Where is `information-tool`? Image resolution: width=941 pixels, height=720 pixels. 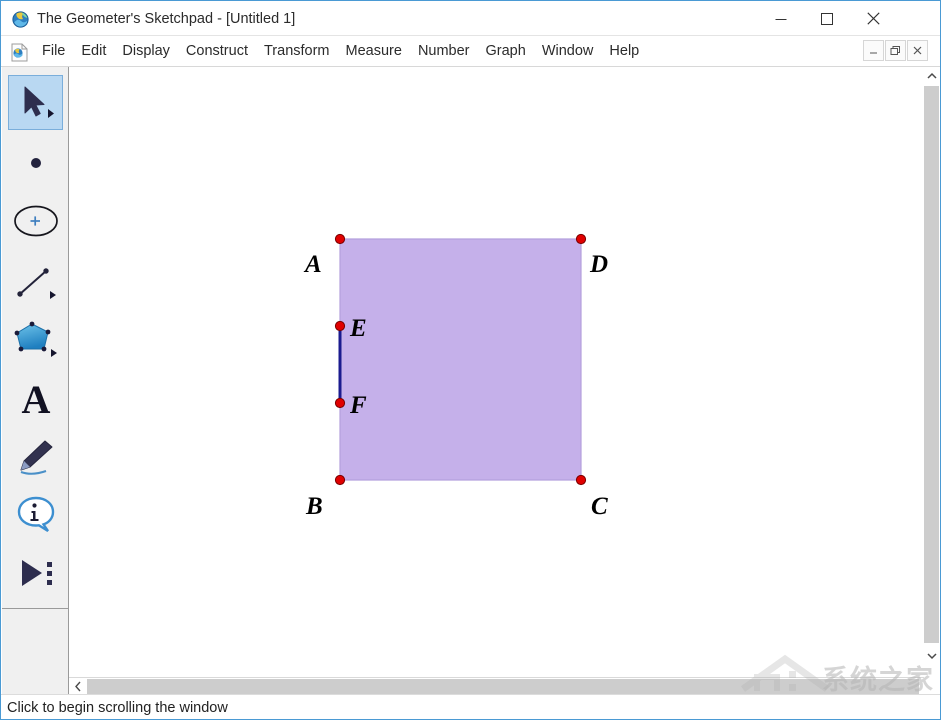 information-tool is located at coordinates (35, 514).